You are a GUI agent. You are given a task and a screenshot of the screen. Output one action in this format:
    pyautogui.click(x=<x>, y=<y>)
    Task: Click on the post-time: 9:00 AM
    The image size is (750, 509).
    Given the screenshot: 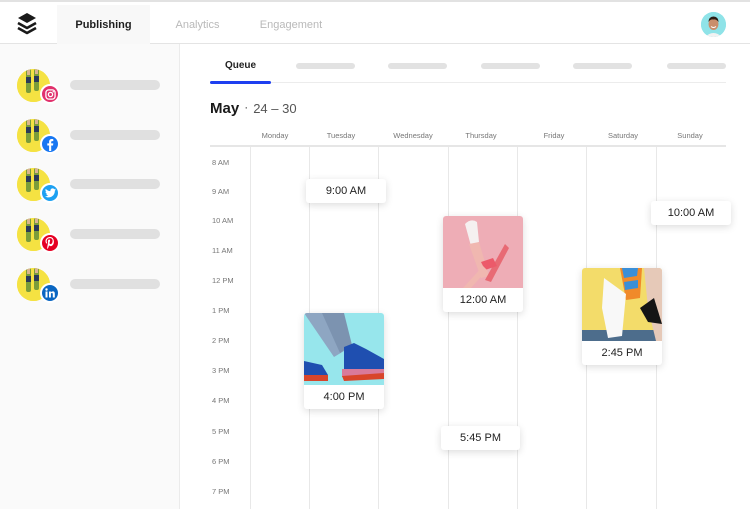 What is the action you would take?
    pyautogui.click(x=346, y=191)
    